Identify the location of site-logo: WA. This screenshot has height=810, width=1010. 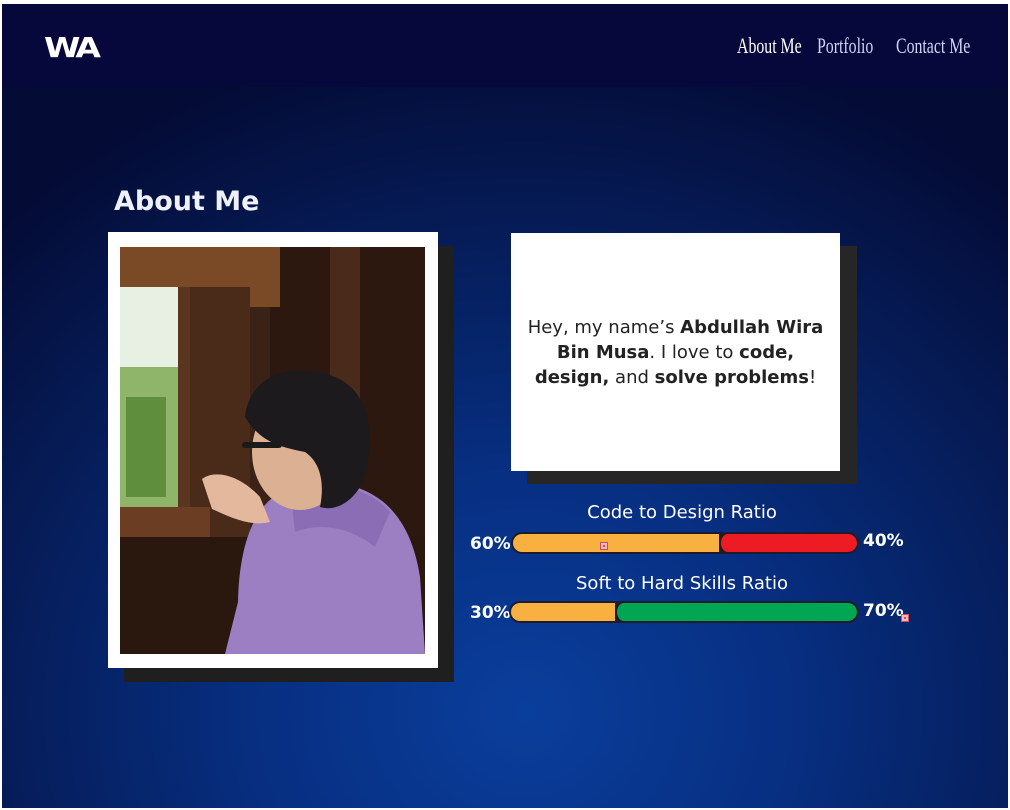
(72, 48).